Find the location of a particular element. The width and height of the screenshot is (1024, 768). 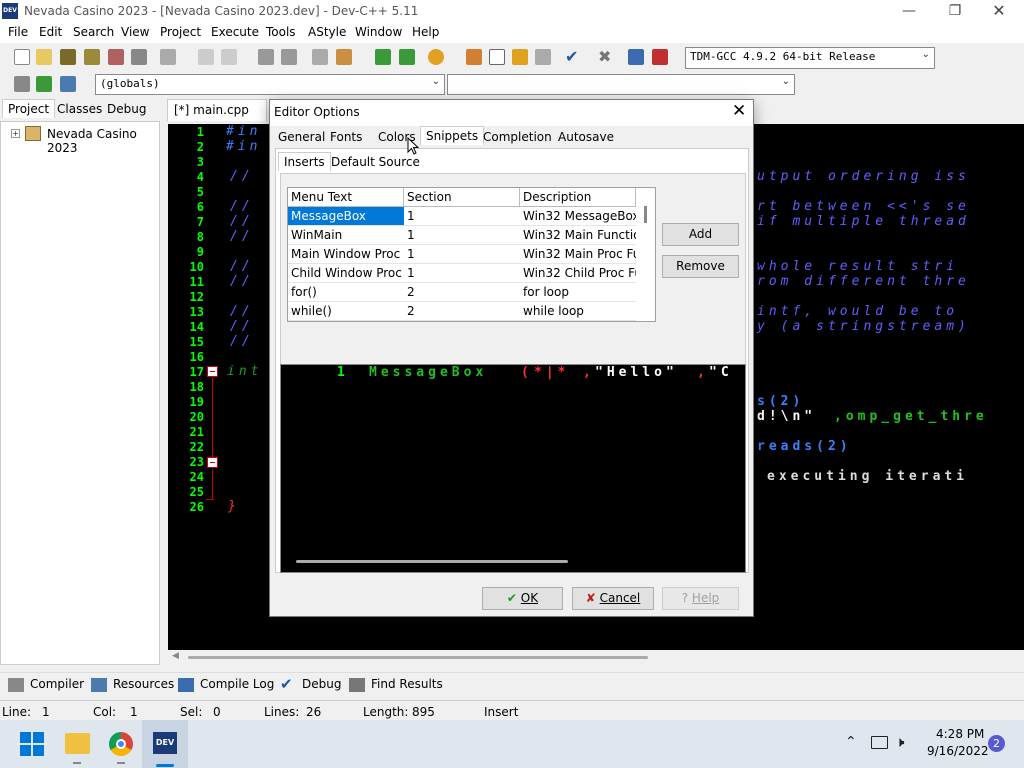

remove-snippet-button: Remove is located at coordinates (700, 266).